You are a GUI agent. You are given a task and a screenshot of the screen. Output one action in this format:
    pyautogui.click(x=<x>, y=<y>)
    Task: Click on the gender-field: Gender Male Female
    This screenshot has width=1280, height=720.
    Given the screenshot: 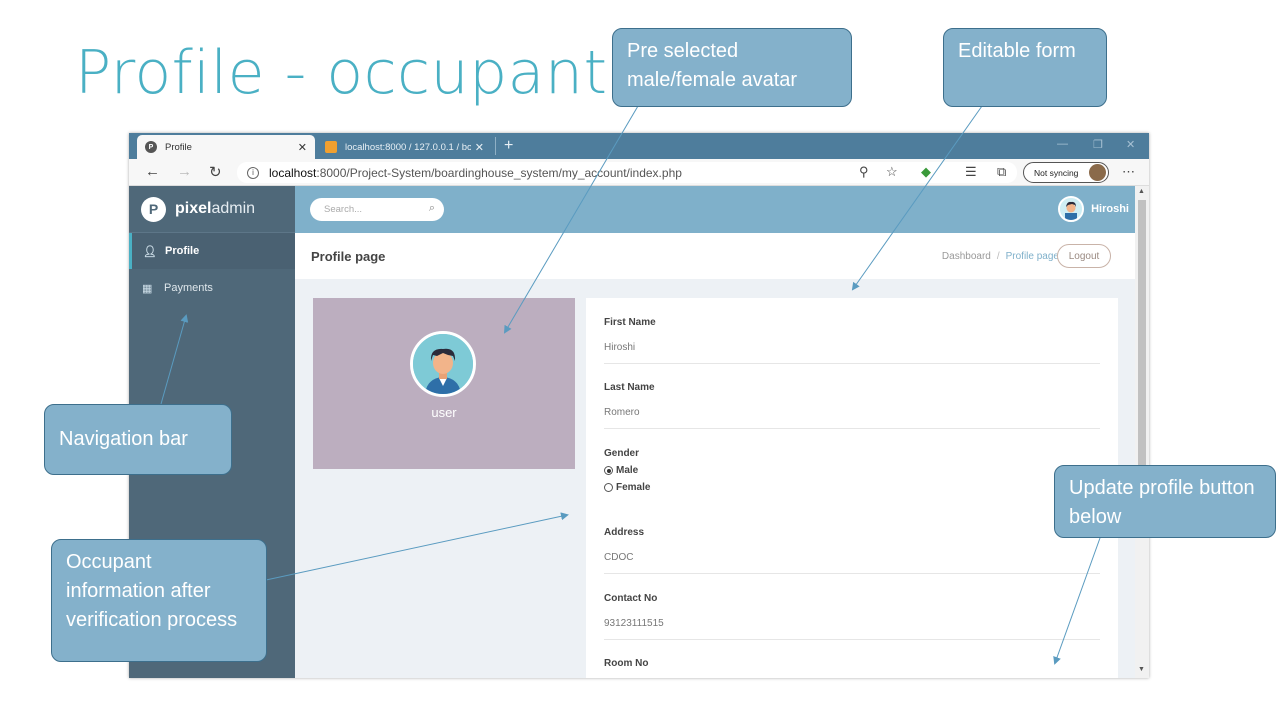 What is the action you would take?
    pyautogui.click(x=852, y=470)
    